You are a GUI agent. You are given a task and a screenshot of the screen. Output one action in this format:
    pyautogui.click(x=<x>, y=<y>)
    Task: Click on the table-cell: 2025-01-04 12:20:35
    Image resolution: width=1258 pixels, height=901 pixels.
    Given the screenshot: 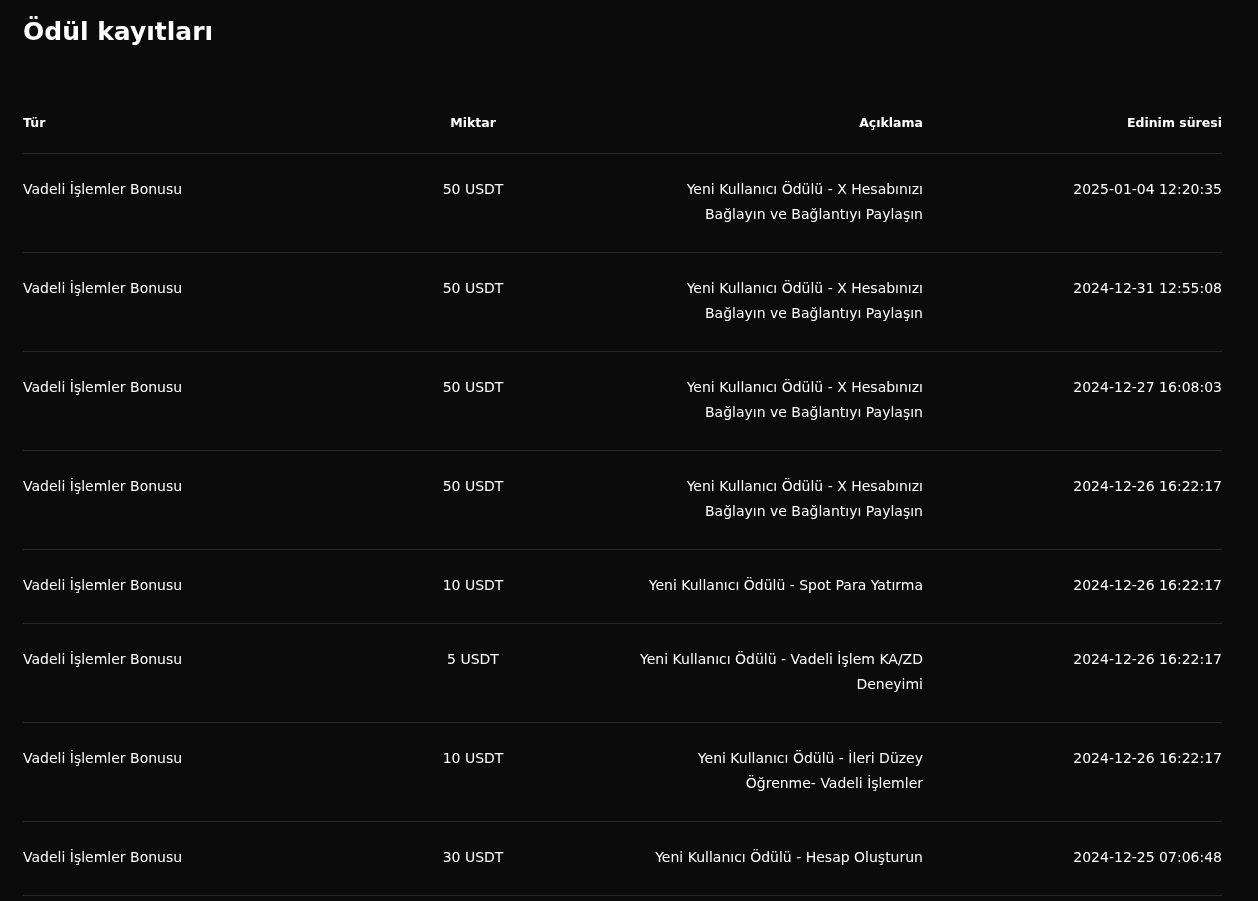 What is the action you would take?
    pyautogui.click(x=1147, y=188)
    